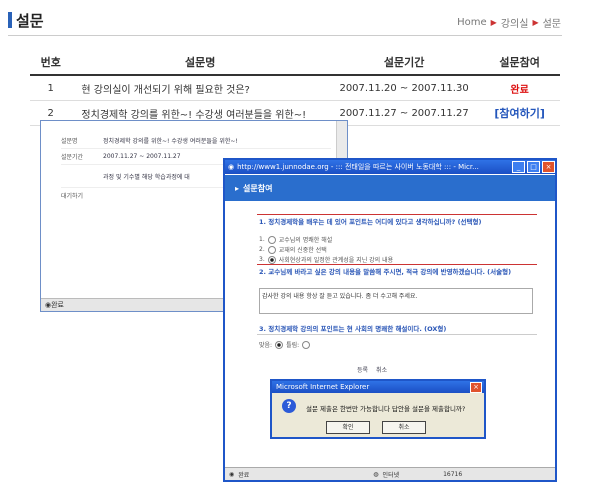  I want to click on popup-header: ▸ 설문참여, so click(390, 188).